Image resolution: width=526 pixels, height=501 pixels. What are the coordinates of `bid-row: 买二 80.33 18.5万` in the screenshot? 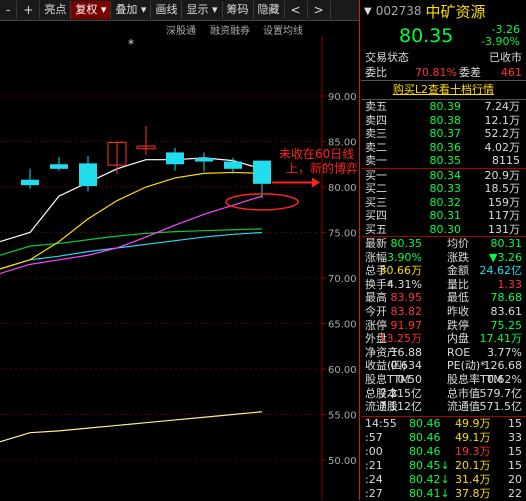 It's located at (443, 189).